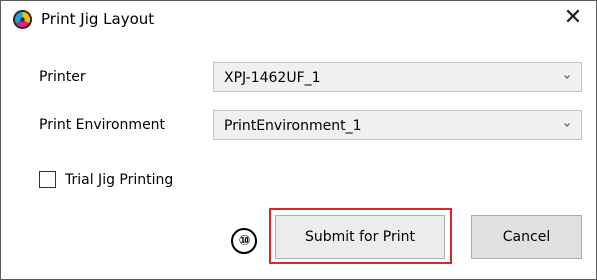 The image size is (597, 280). Describe the element at coordinates (526, 237) in the screenshot. I see `cancel-button: Cancel` at that location.